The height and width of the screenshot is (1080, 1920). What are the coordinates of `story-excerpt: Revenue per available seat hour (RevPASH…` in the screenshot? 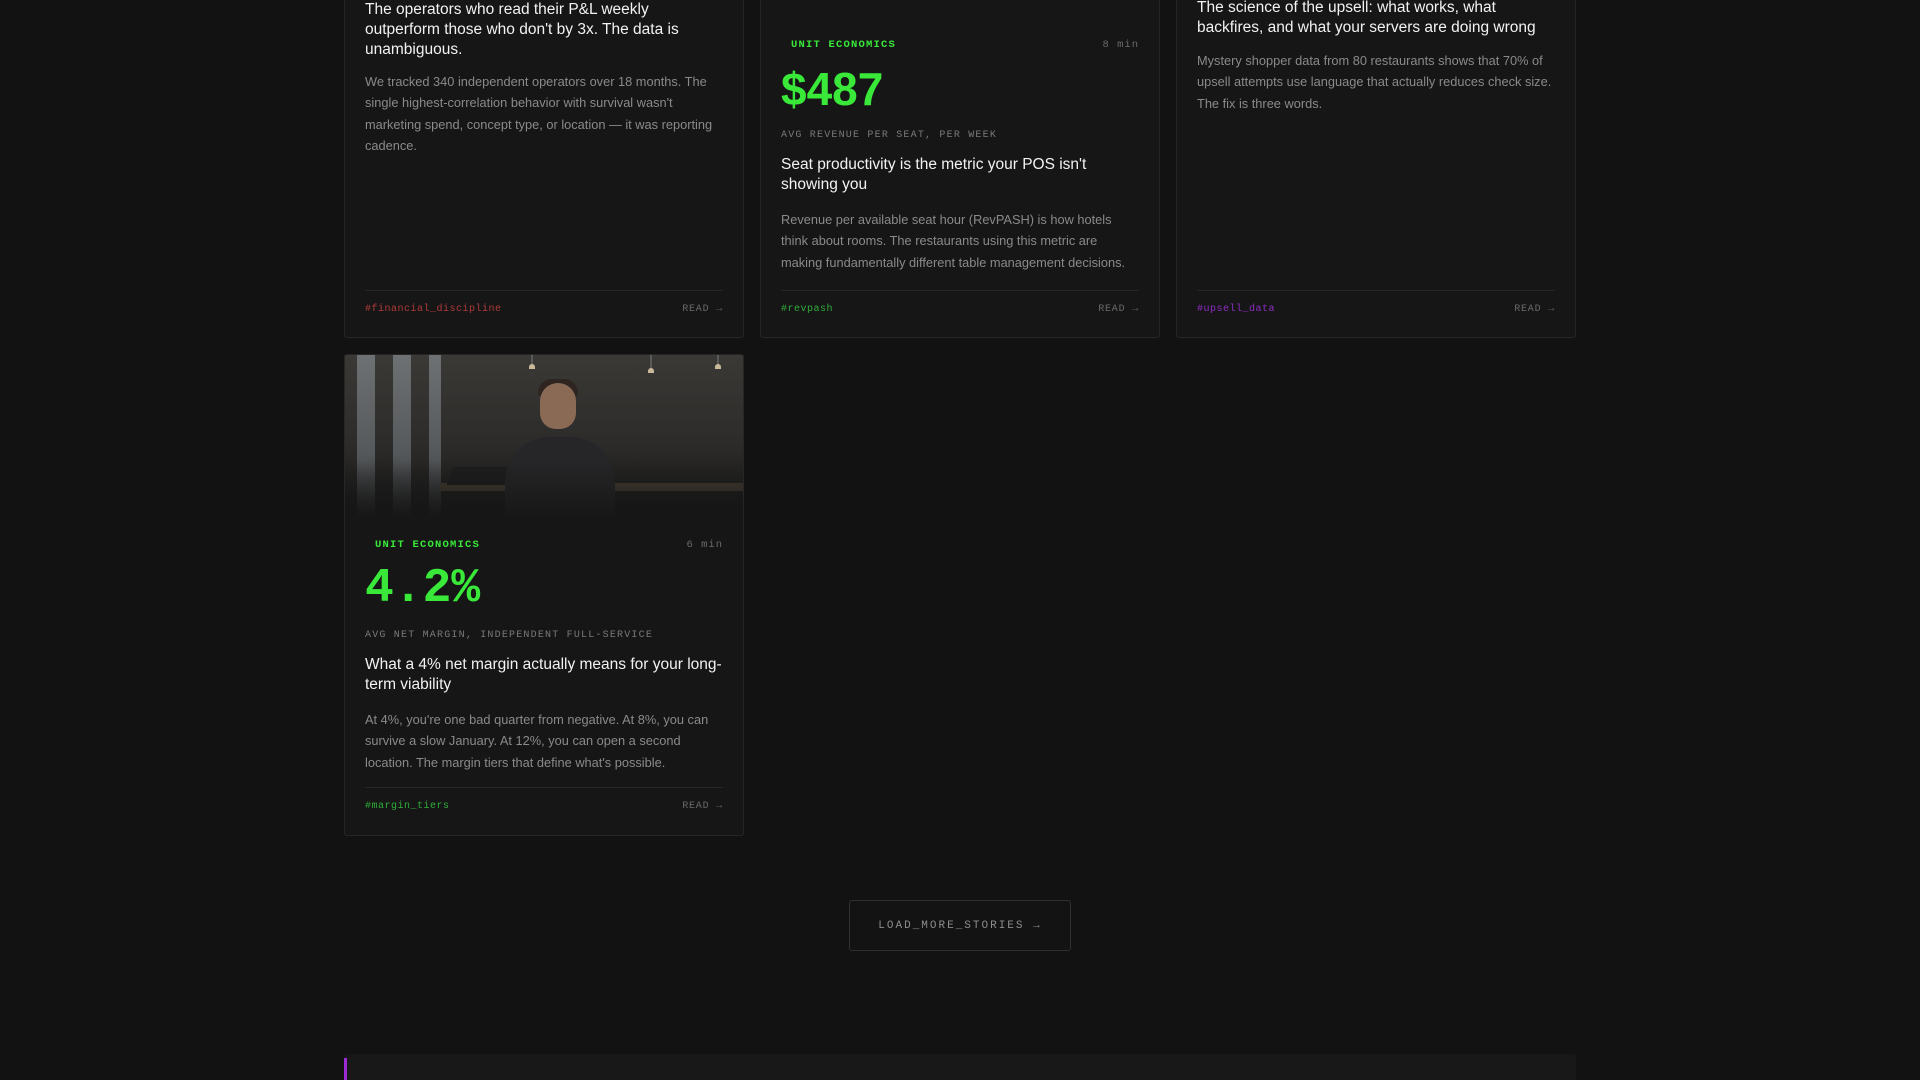 It's located at (953, 241).